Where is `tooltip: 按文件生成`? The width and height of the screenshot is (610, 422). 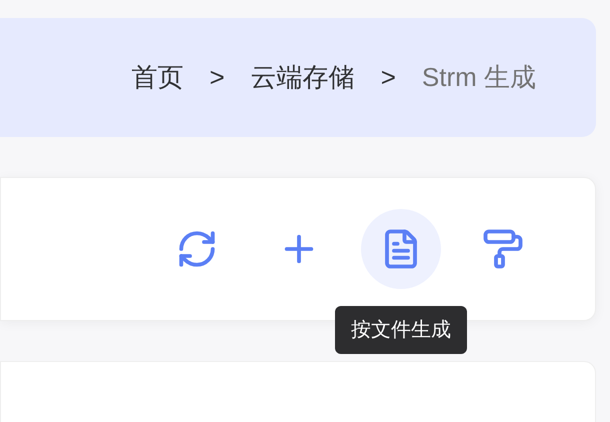
tooltip: 按文件生成 is located at coordinates (401, 330).